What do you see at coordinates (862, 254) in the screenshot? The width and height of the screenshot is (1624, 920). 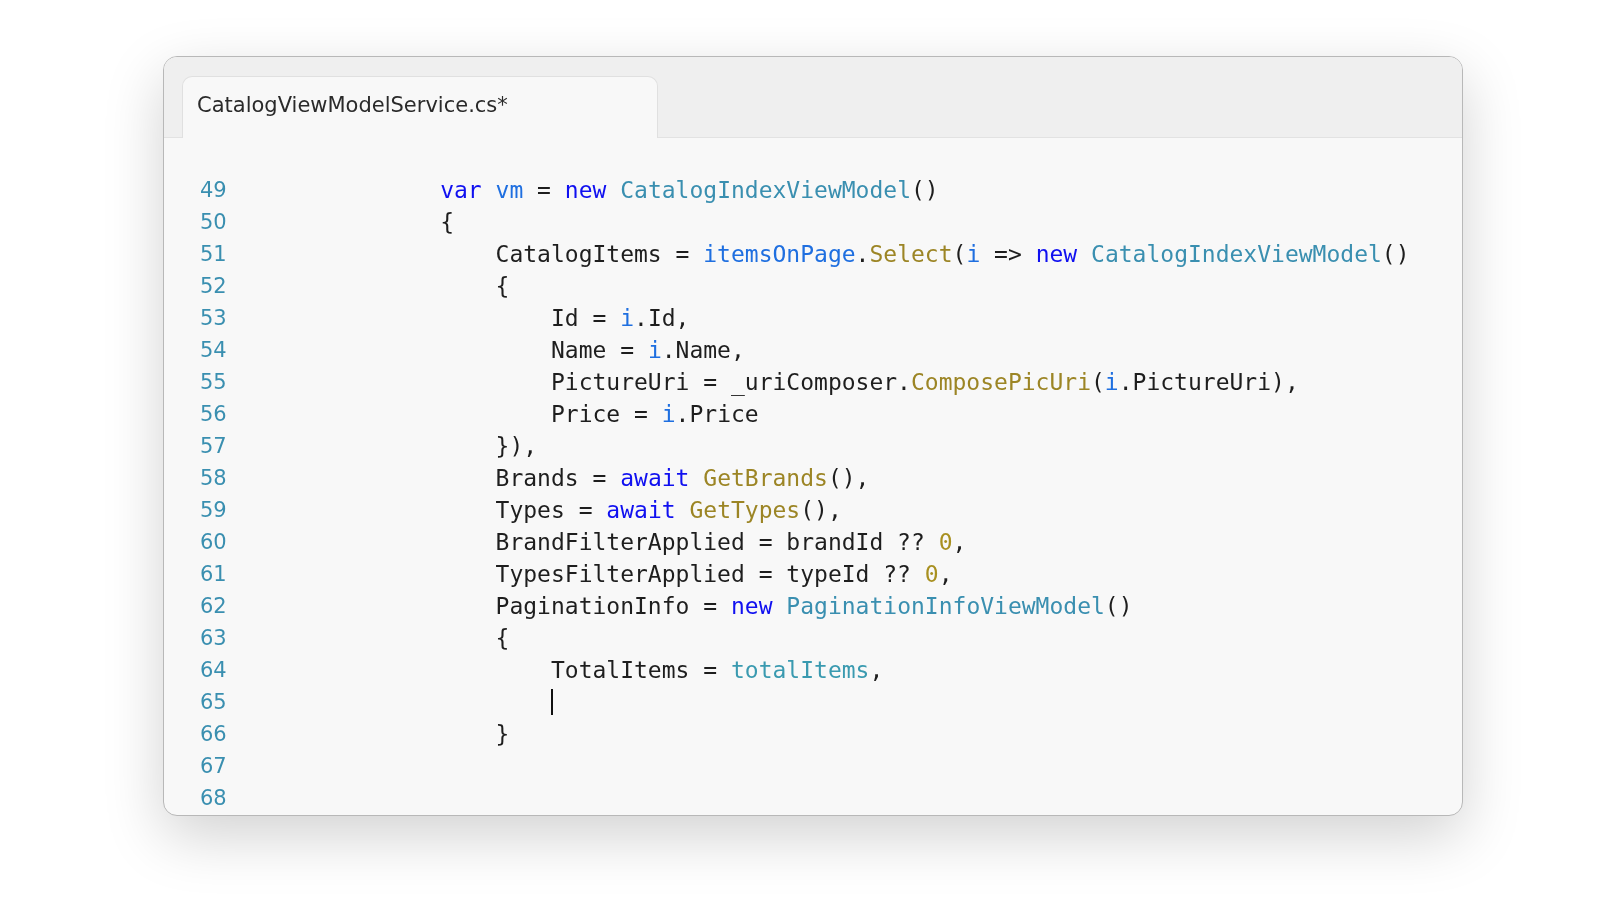 I see `code-token: .` at bounding box center [862, 254].